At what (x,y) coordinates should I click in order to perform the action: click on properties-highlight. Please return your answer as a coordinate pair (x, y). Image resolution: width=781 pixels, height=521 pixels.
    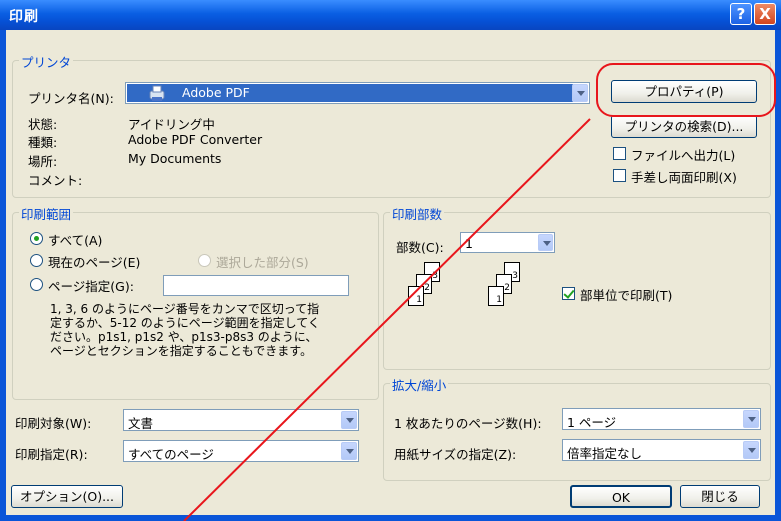
    Looking at the image, I should click on (686, 90).